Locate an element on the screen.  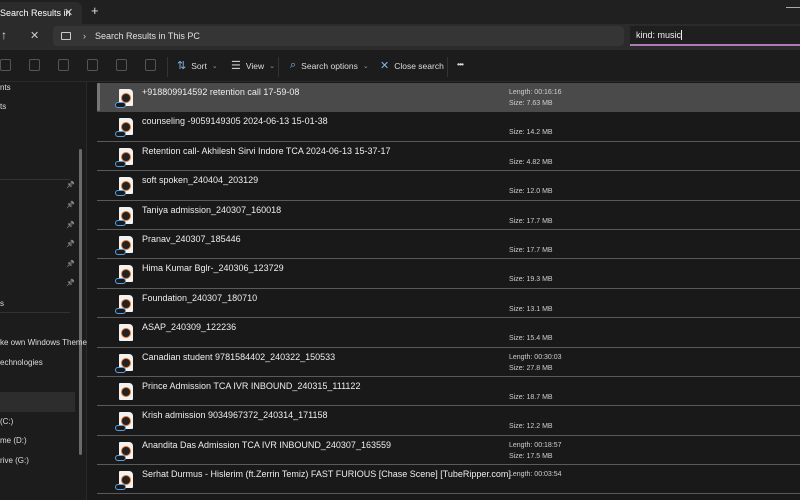
close-tab-icon: ✕ is located at coordinates (68, 12).